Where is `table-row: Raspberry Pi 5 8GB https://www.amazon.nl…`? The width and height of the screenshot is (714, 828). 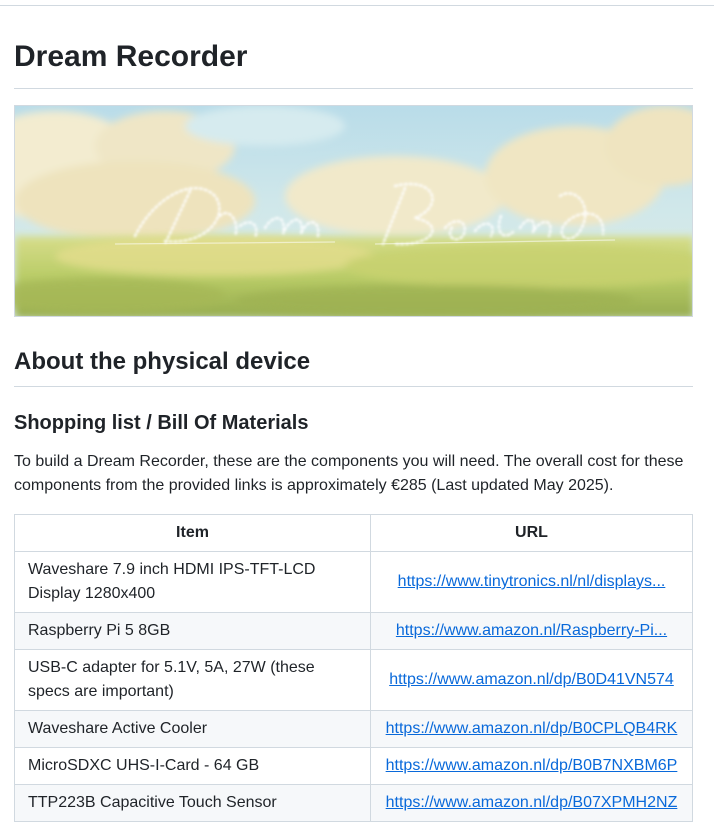 table-row: Raspberry Pi 5 8GB https://www.amazon.nl… is located at coordinates (353, 631).